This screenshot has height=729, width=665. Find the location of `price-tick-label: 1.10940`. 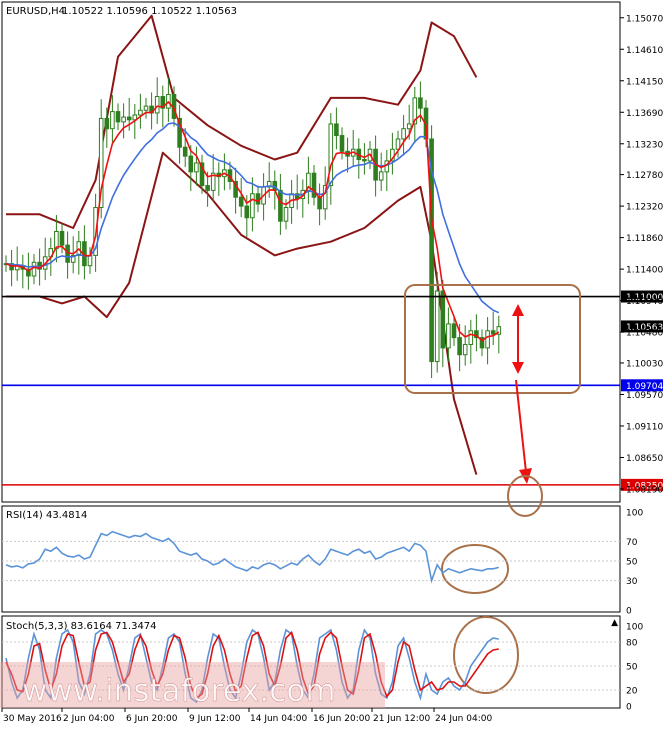

price-tick-label: 1.10940 is located at coordinates (644, 302).